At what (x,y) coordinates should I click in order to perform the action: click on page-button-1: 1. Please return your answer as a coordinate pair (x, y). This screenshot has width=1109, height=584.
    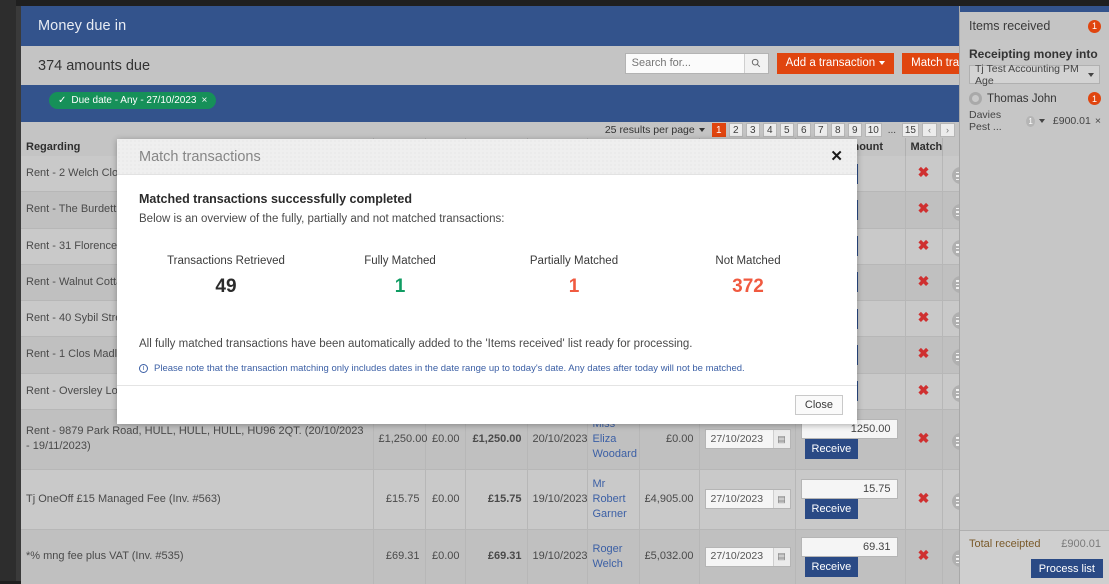
    Looking at the image, I should click on (718, 130).